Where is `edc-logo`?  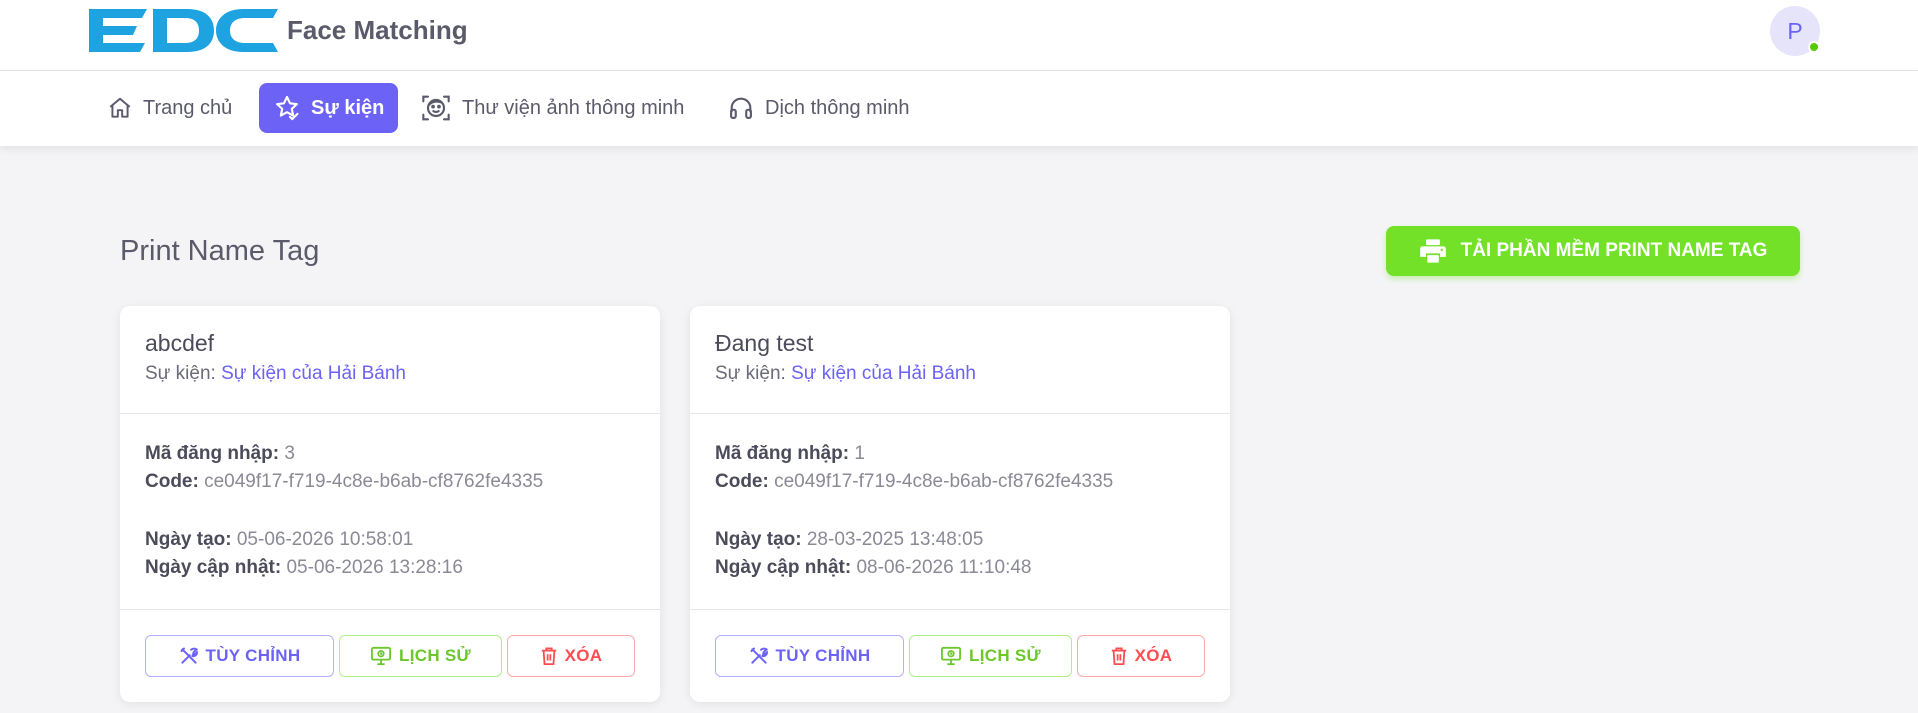
edc-logo is located at coordinates (183, 30).